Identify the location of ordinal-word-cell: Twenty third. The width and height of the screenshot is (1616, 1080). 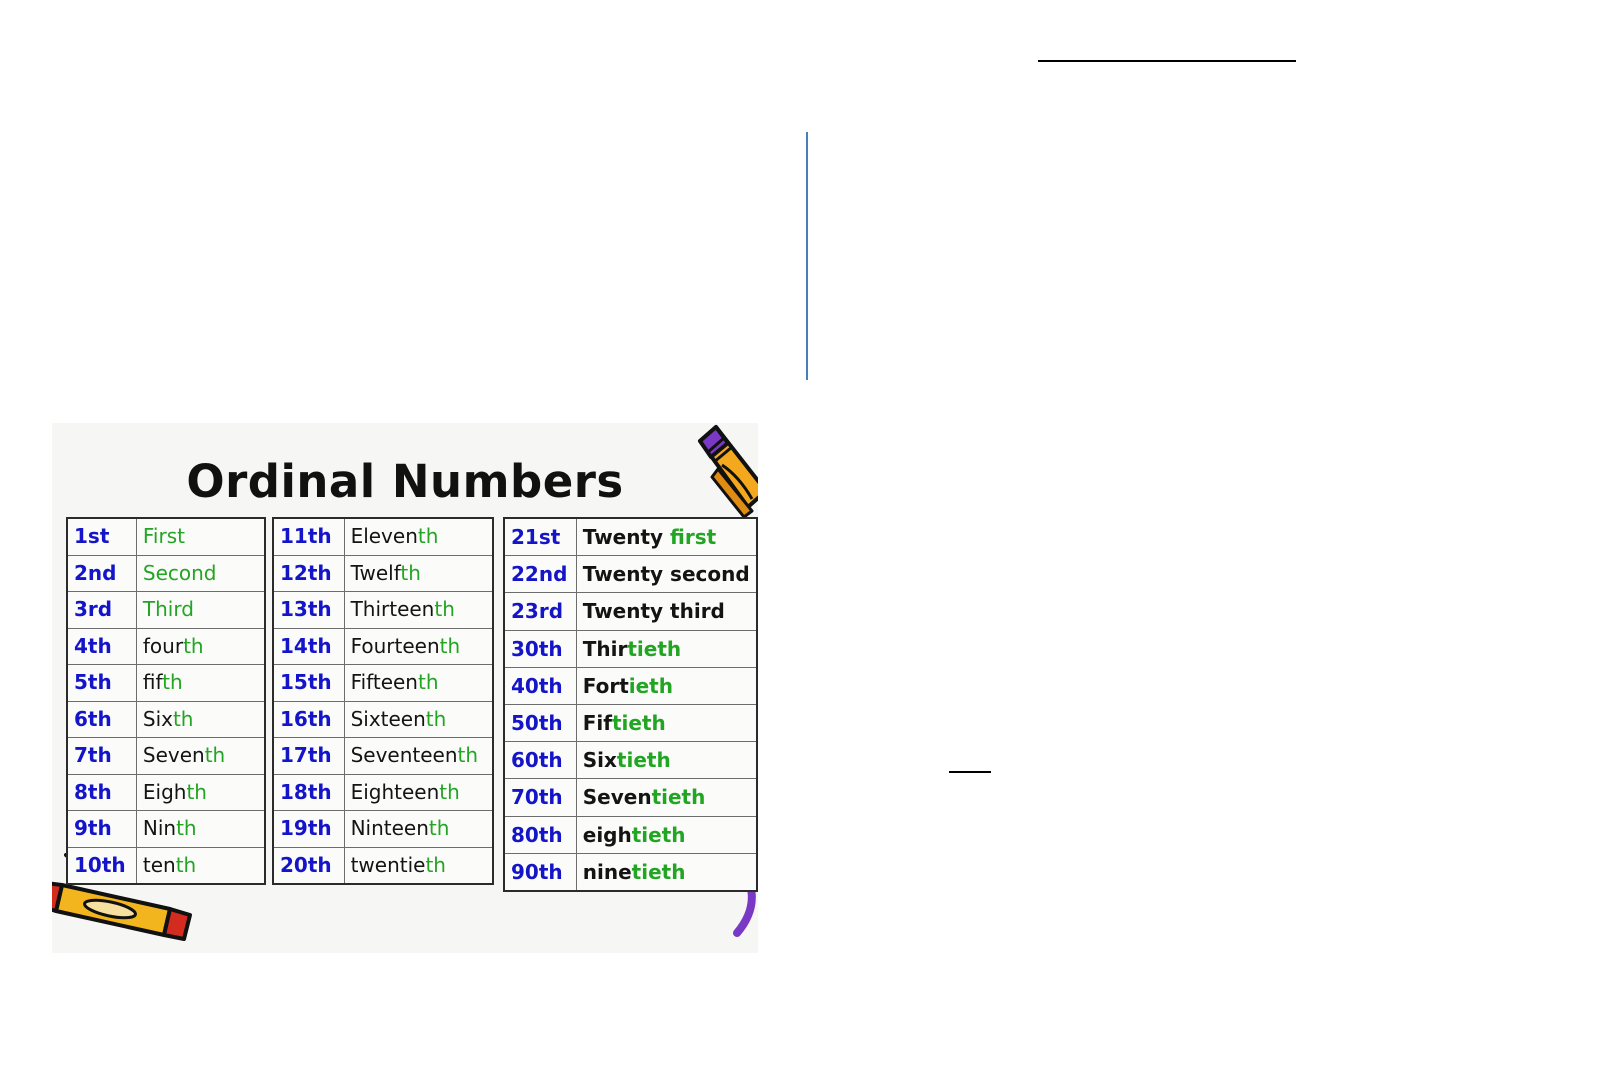
(666, 611).